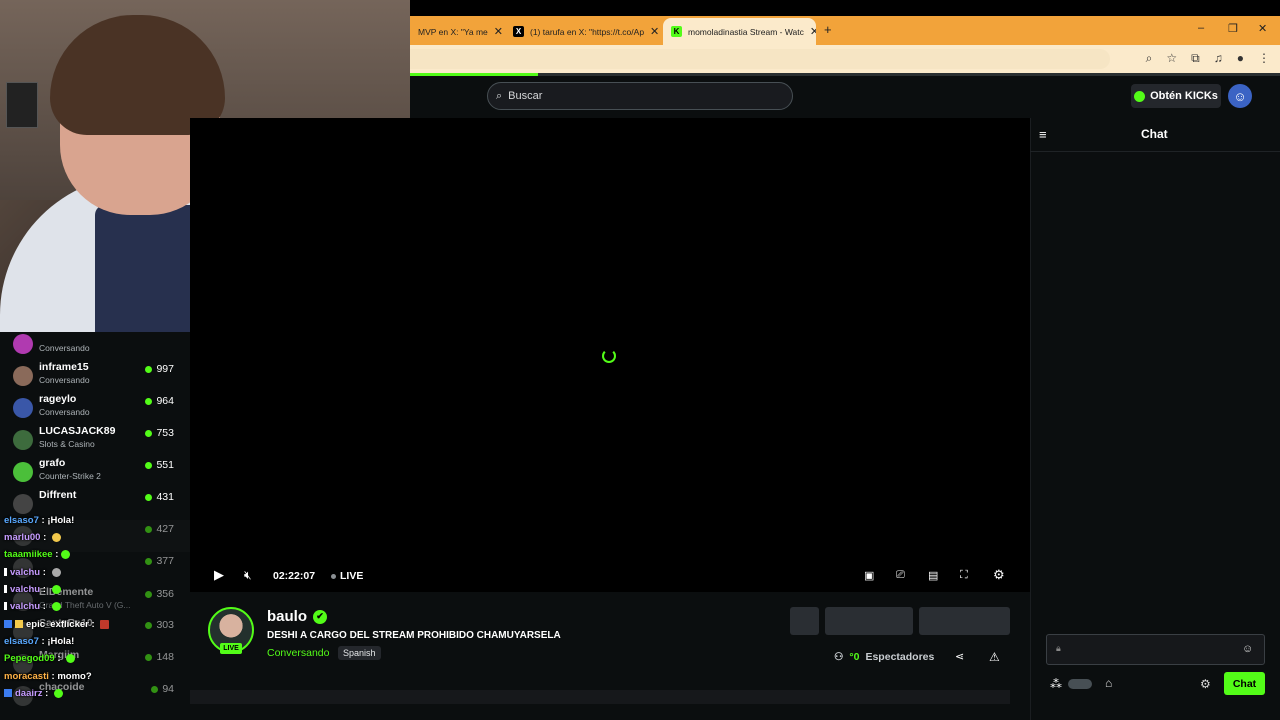 The height and width of the screenshot is (720, 1280). I want to click on sidebar-channel: grafo Counter-Strike 2 551, so click(95, 472).